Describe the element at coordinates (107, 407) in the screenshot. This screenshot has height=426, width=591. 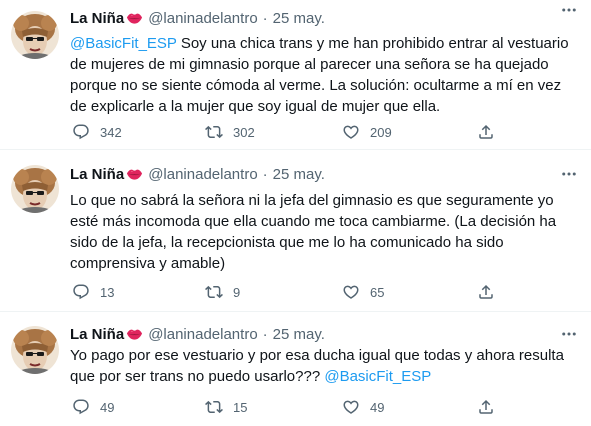
I see `reply-count: 49` at that location.